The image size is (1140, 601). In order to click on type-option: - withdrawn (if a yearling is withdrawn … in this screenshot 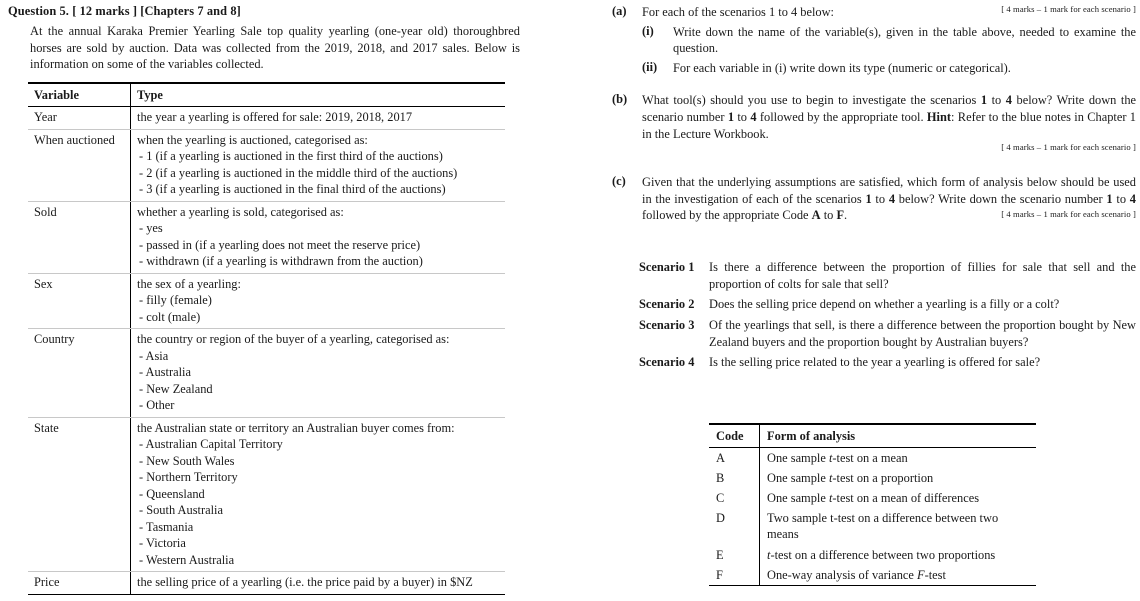, I will do `click(281, 261)`.